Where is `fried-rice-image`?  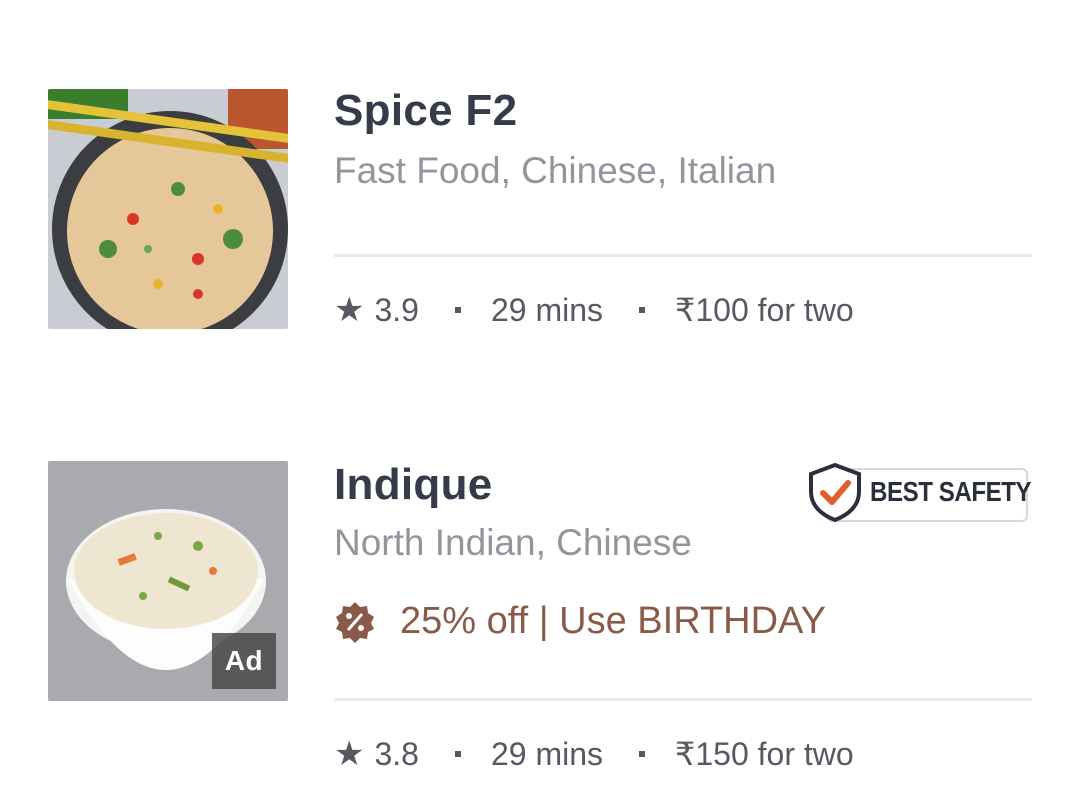 fried-rice-image is located at coordinates (168, 209).